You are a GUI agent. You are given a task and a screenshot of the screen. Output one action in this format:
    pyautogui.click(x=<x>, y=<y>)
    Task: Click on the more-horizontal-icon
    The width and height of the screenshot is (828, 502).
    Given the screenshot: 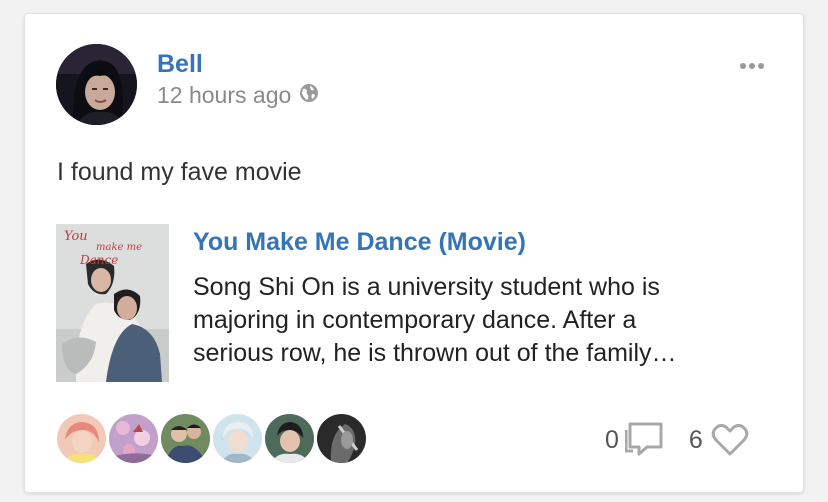 What is the action you would take?
    pyautogui.click(x=752, y=66)
    